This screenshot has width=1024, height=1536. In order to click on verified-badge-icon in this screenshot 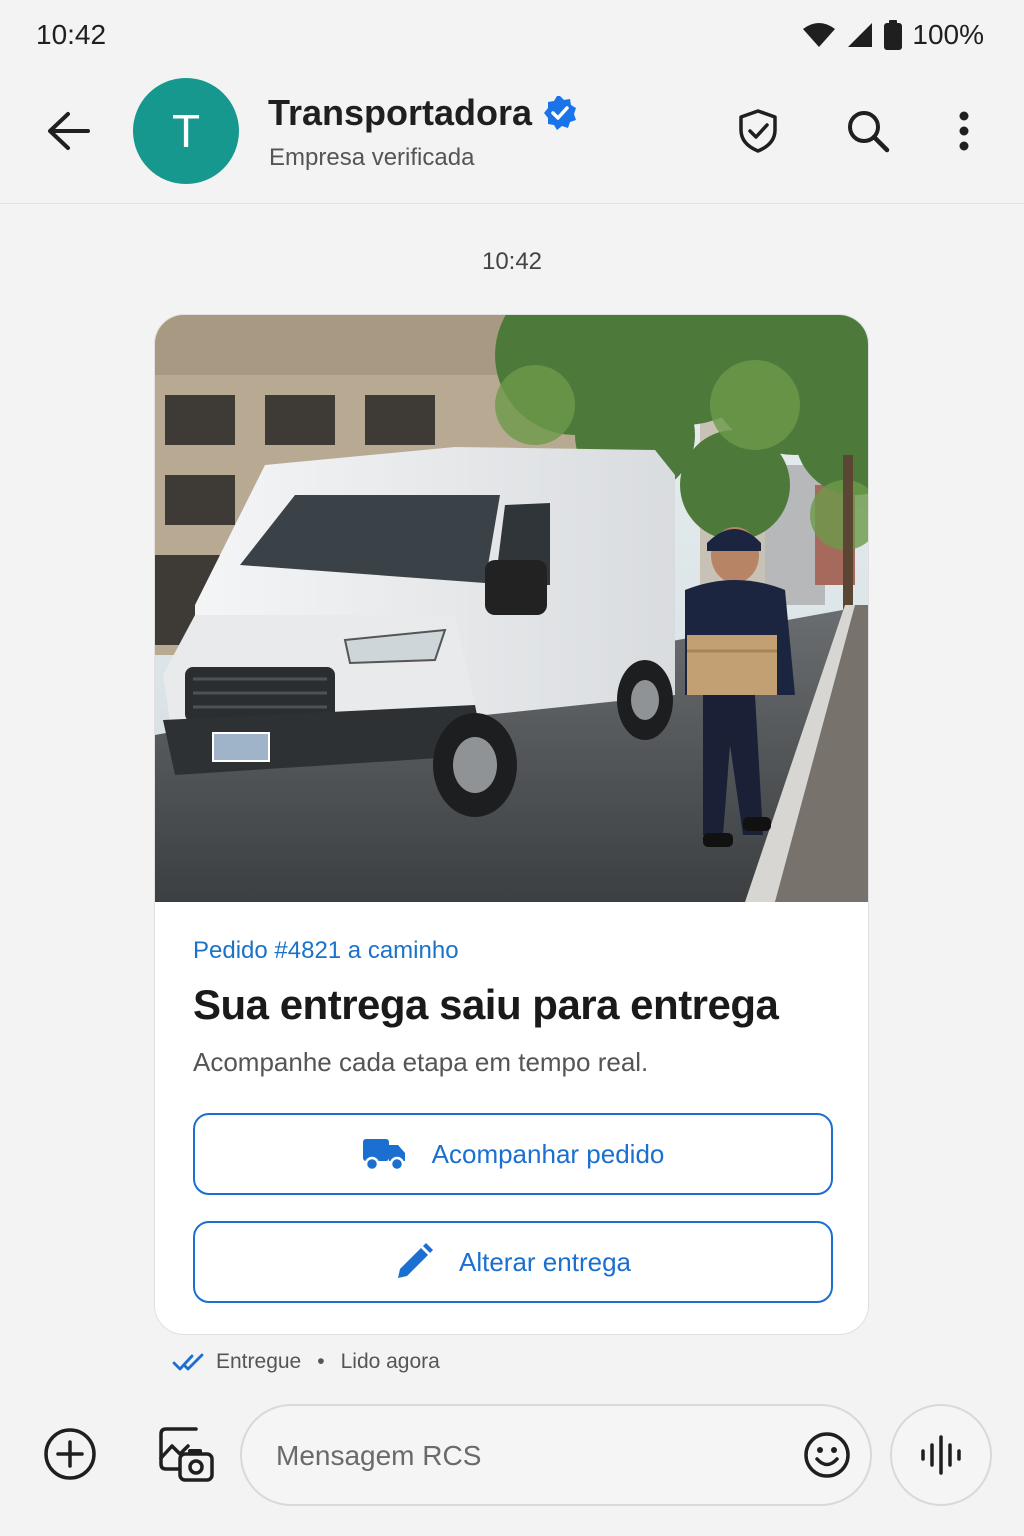, I will do `click(560, 113)`.